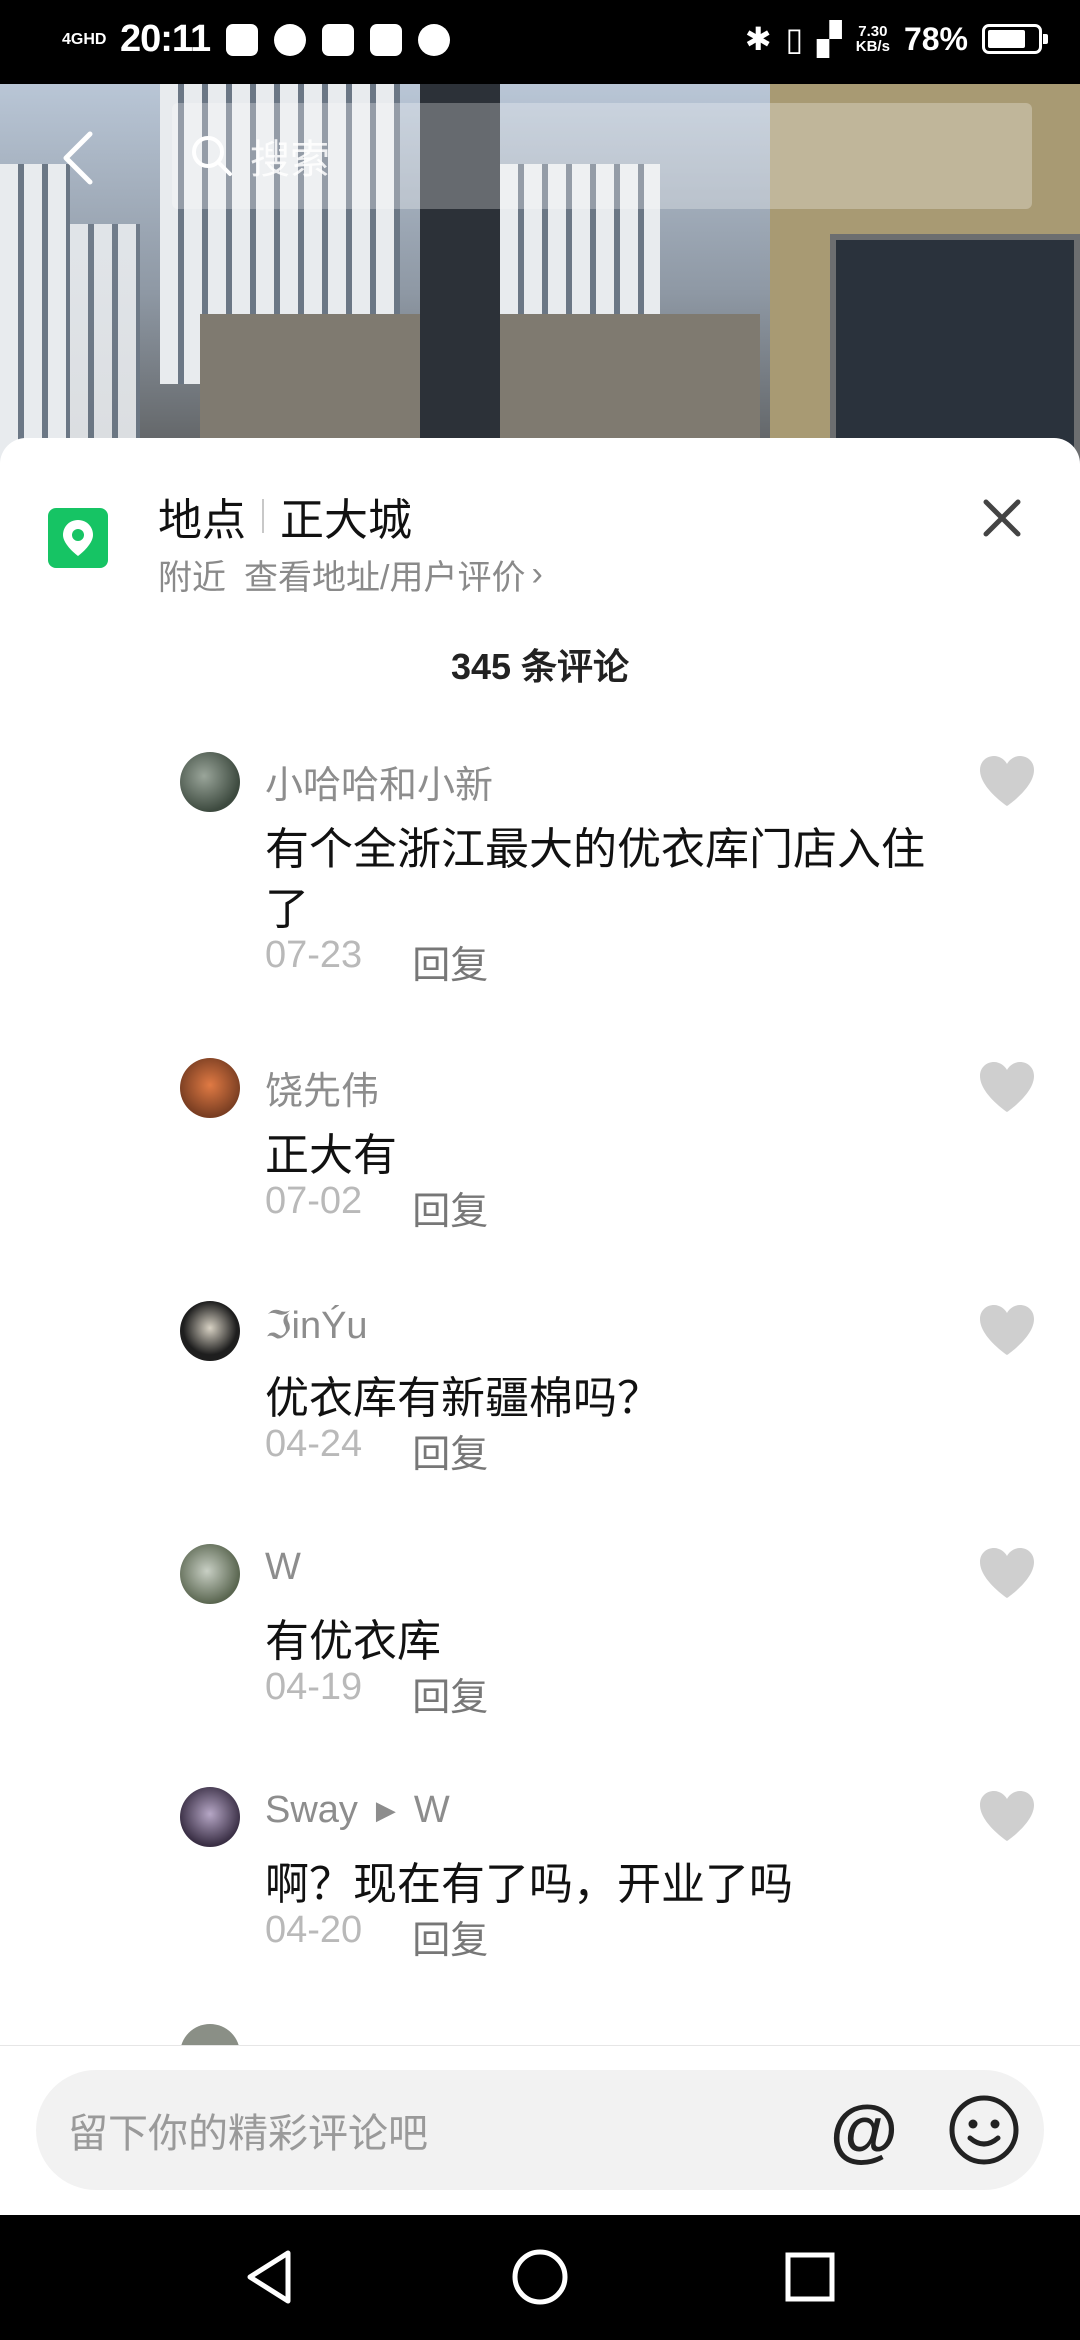  Describe the element at coordinates (314, 1201) in the screenshot. I see `comment-date: 07-02` at that location.